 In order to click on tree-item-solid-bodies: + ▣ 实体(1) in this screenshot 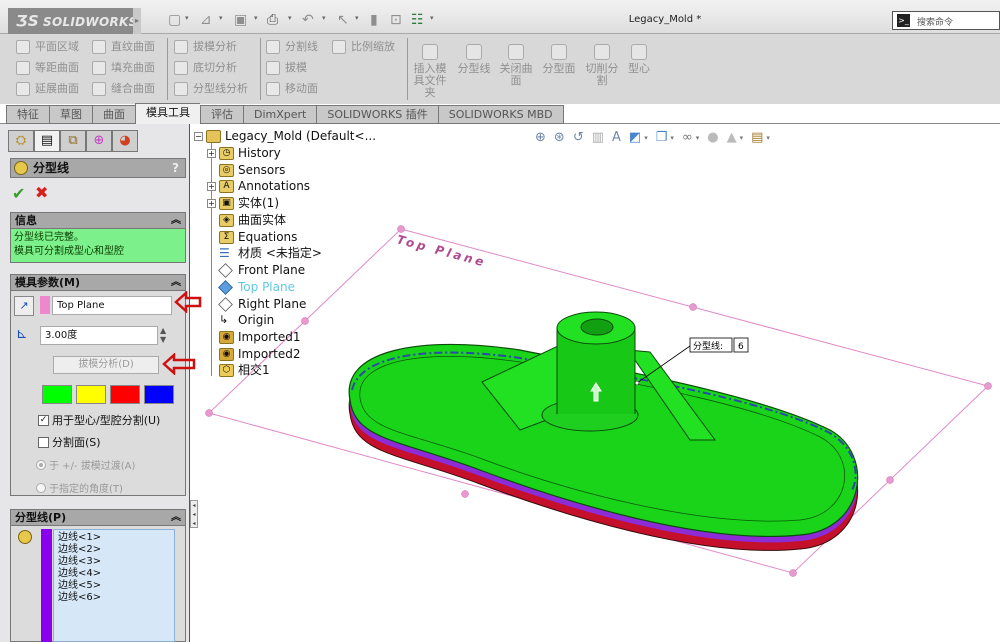, I will do `click(243, 203)`.